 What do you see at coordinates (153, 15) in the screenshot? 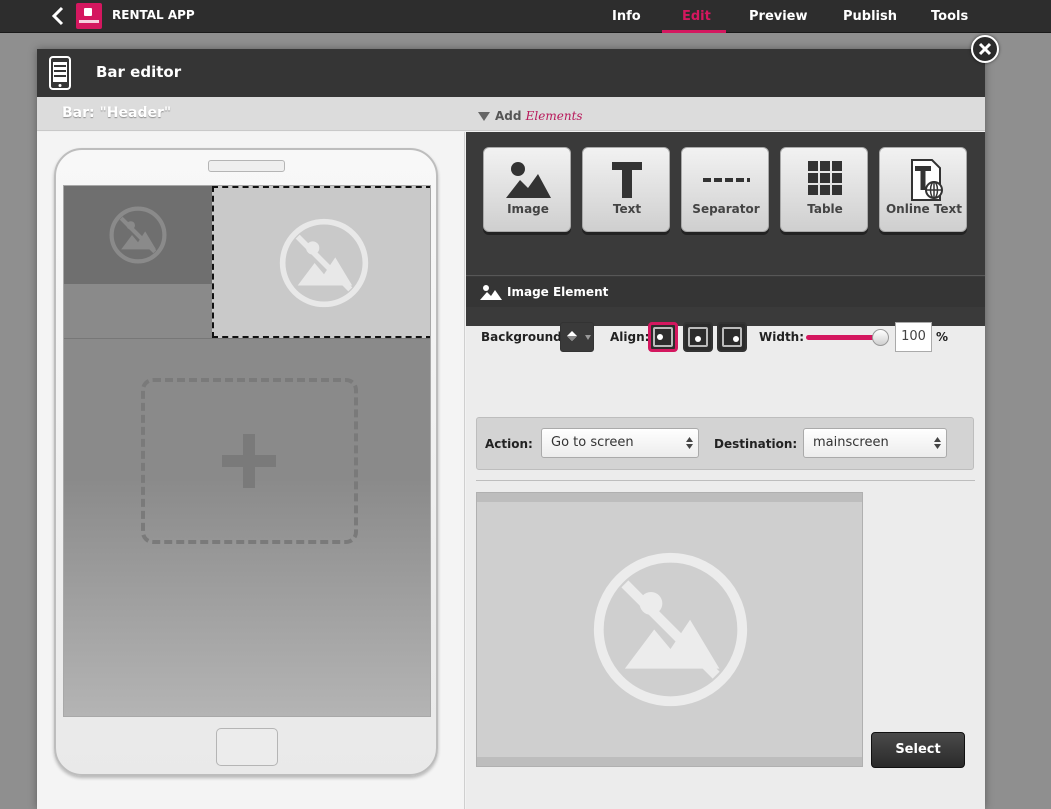
I see `app-name: RENTAL APP` at bounding box center [153, 15].